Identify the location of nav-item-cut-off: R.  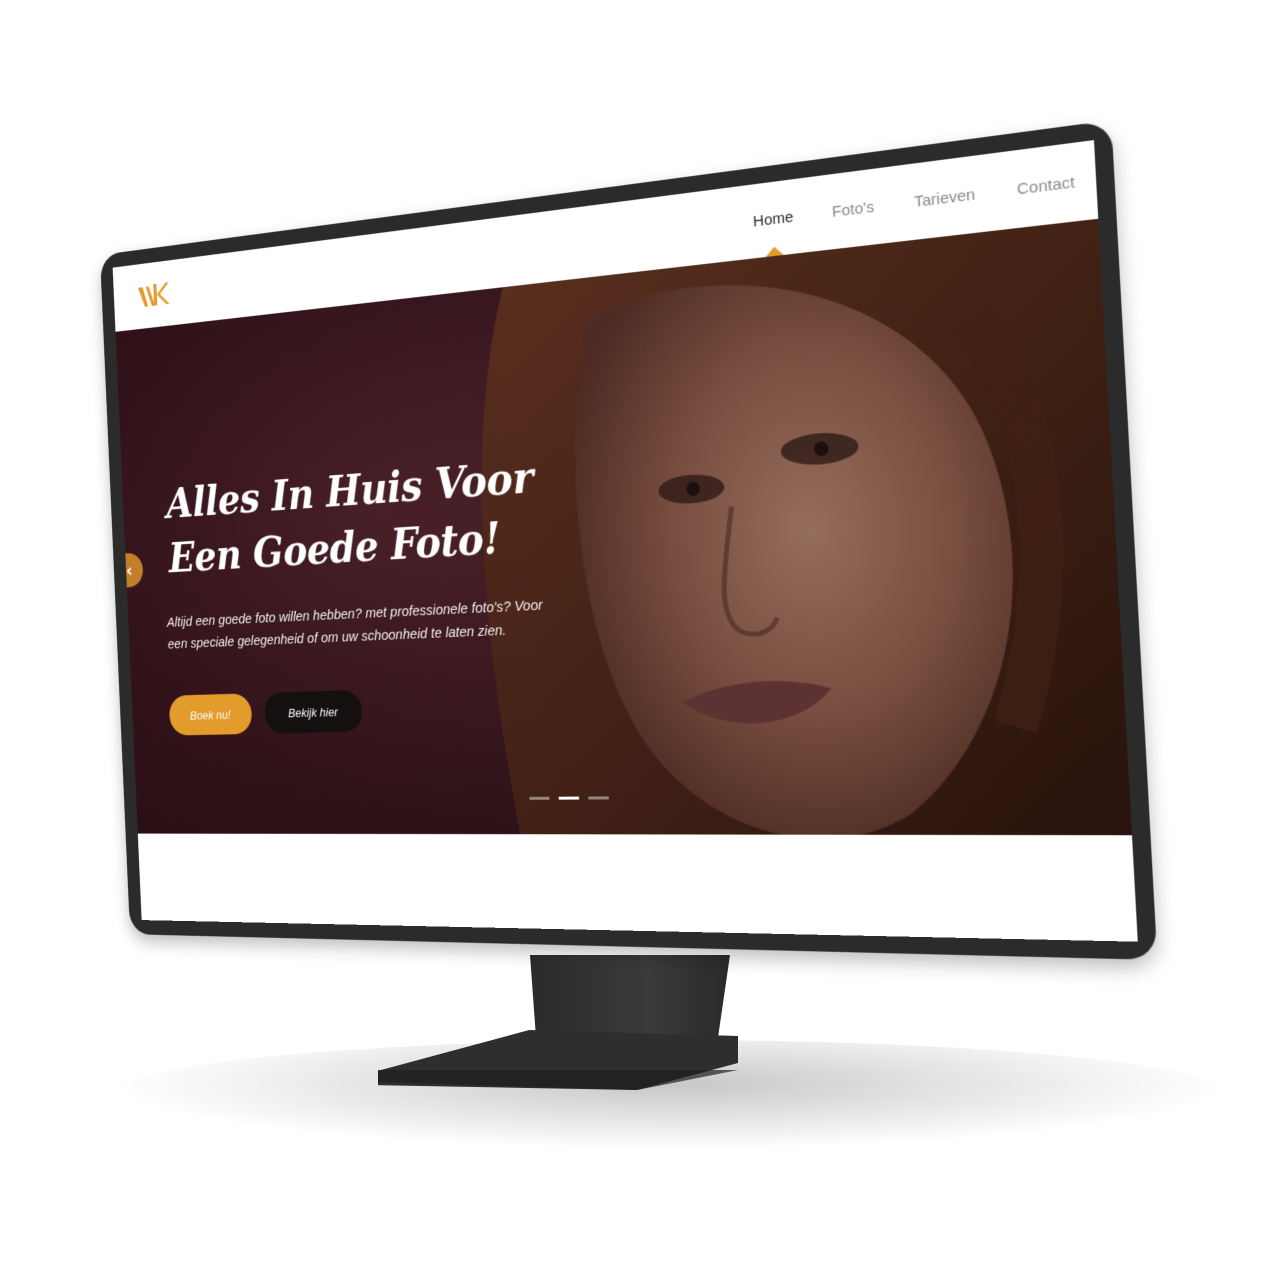
(1125, 176).